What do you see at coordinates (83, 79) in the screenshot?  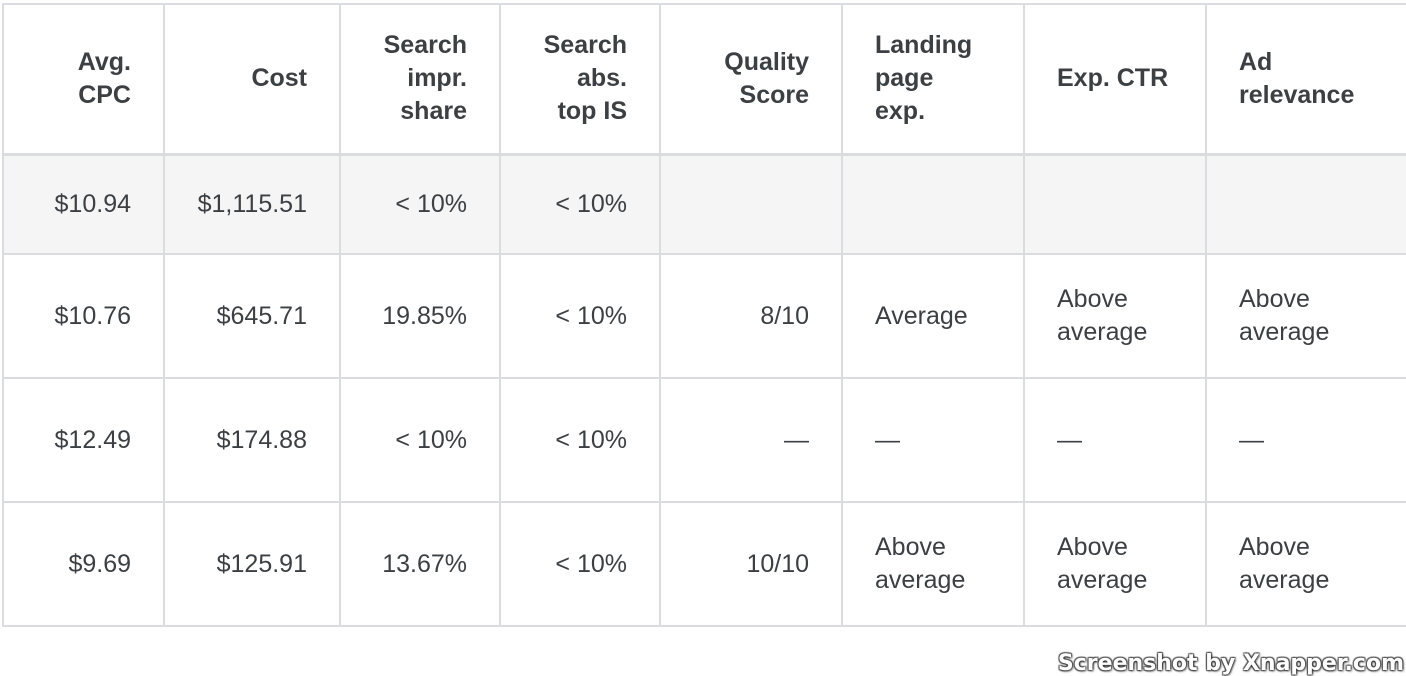 I see `header-avg-cpc: Avg. CPC` at bounding box center [83, 79].